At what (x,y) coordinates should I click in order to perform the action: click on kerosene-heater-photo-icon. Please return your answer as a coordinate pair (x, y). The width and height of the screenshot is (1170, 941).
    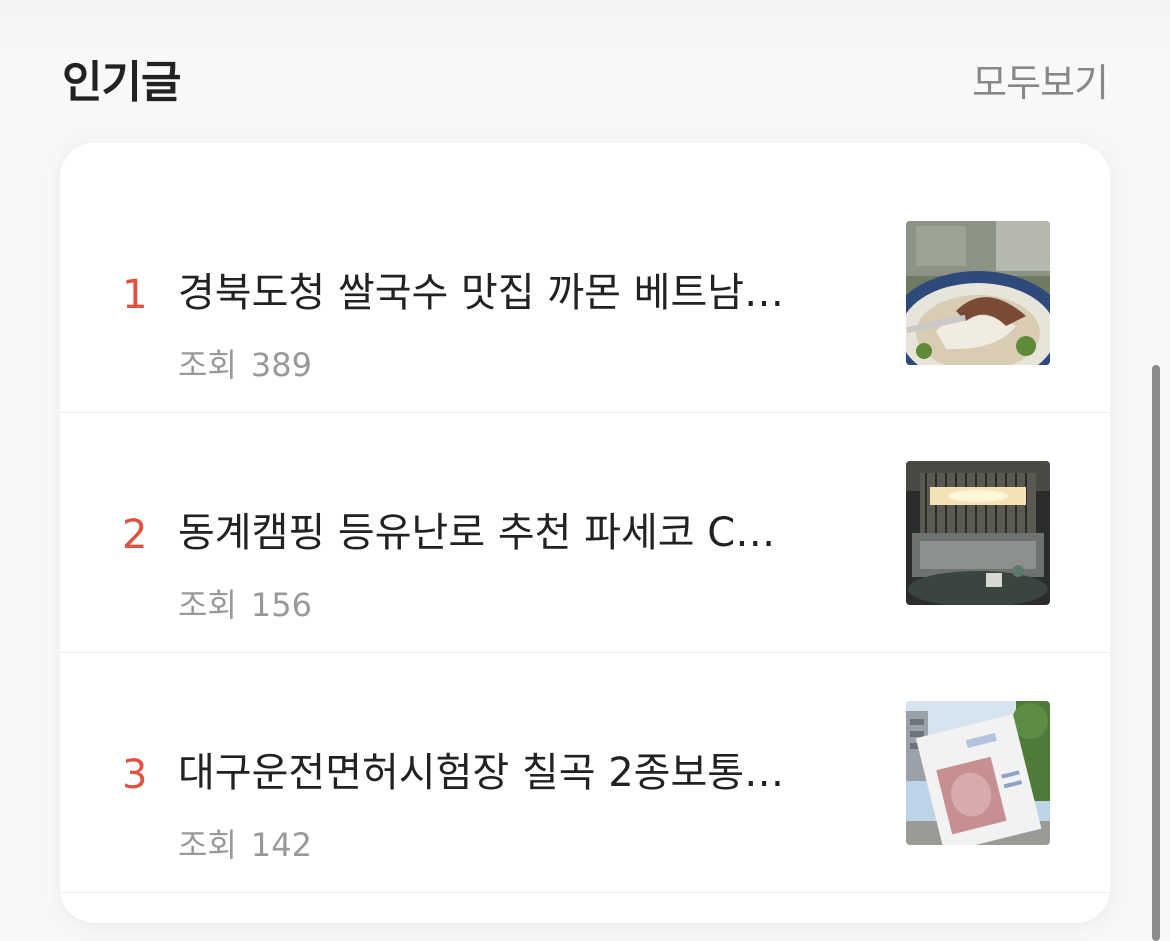
    Looking at the image, I should click on (978, 533).